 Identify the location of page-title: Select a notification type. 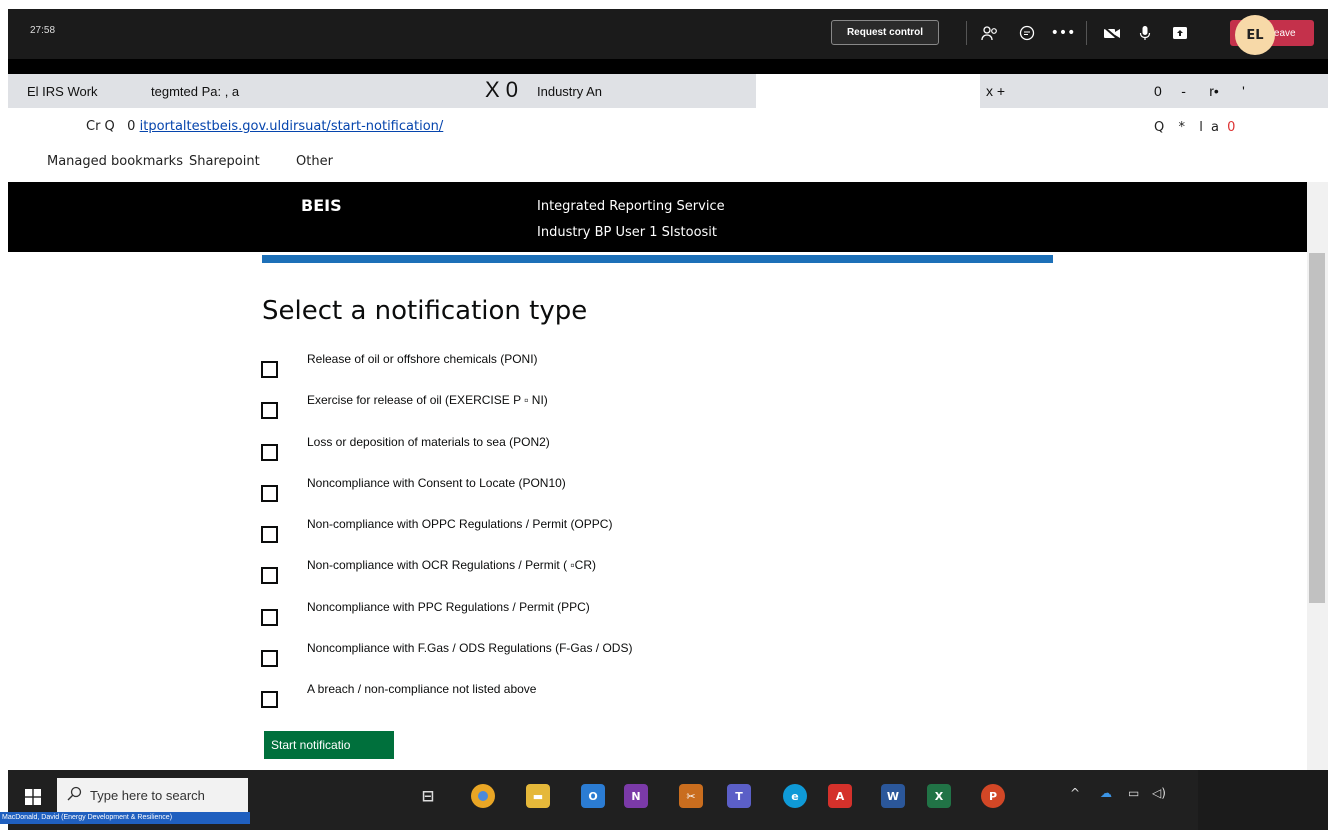
(425, 311).